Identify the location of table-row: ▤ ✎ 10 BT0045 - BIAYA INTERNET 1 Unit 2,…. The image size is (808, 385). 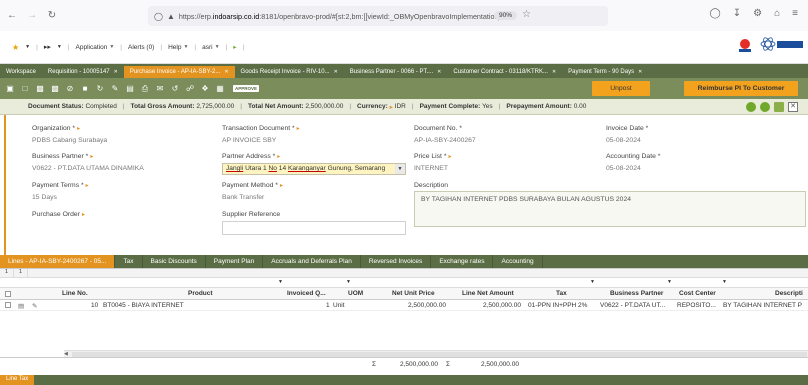
(404, 305).